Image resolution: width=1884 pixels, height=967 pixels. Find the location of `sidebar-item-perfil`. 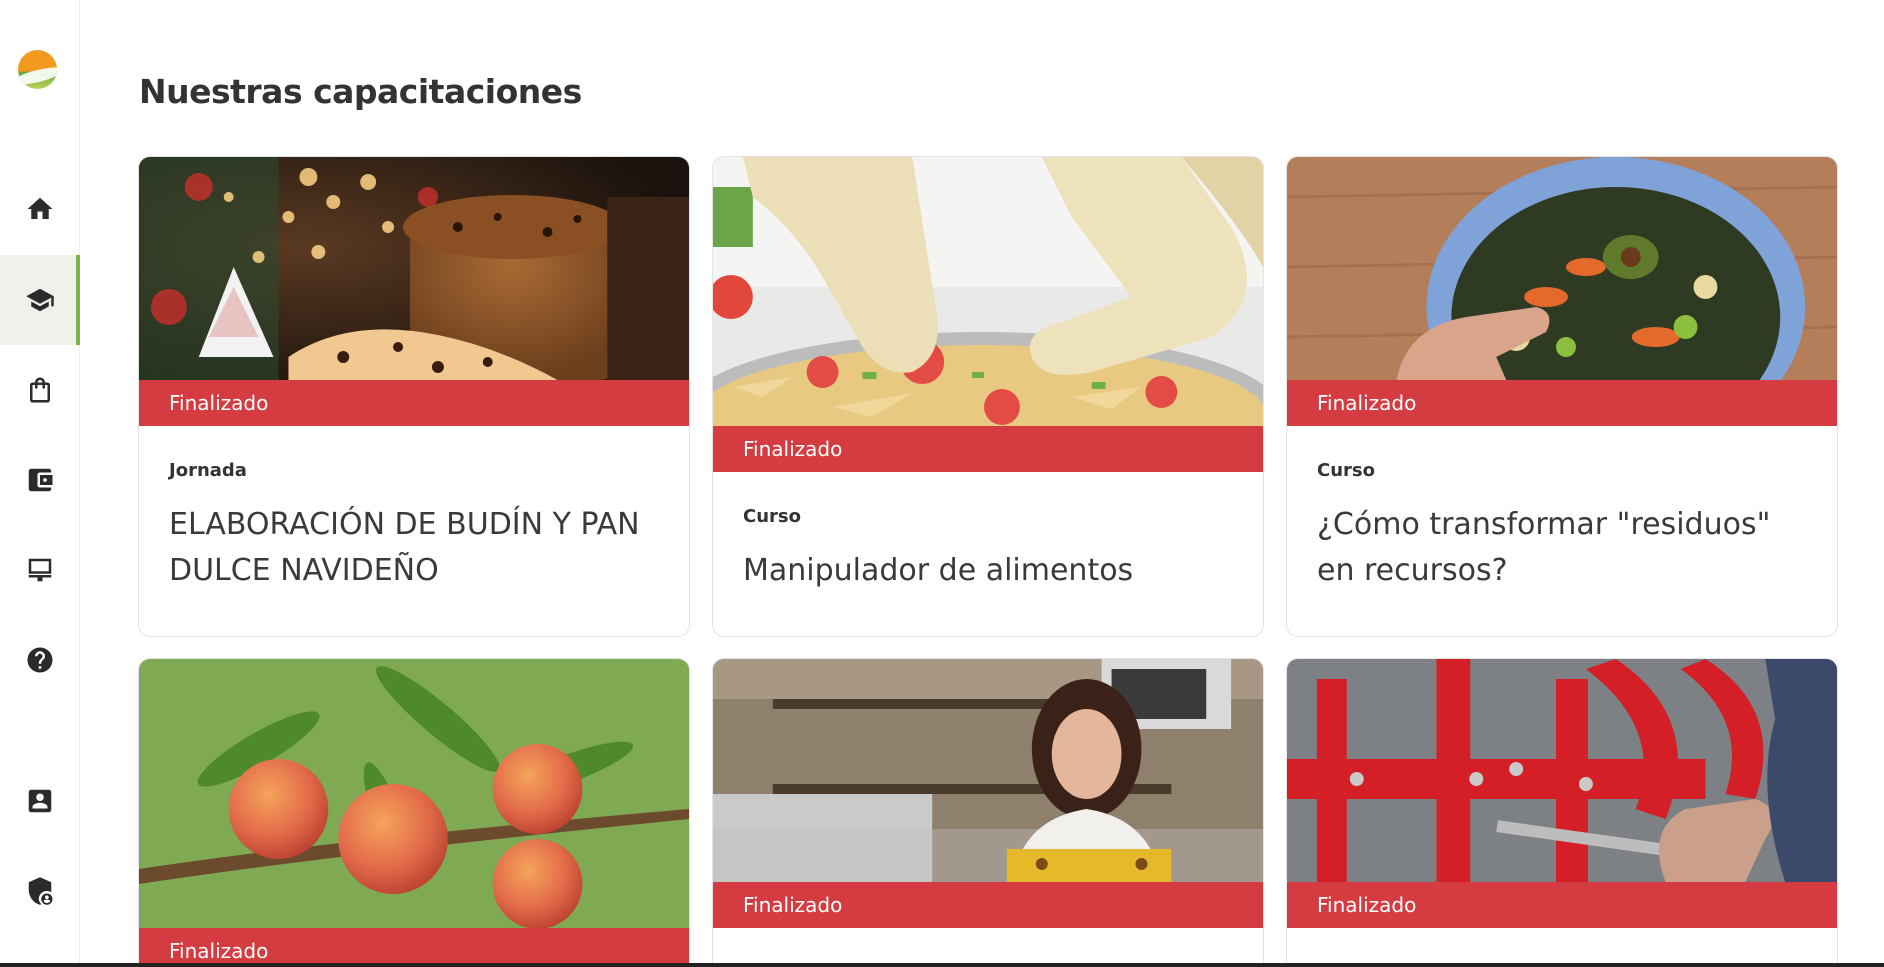

sidebar-item-perfil is located at coordinates (40, 801).